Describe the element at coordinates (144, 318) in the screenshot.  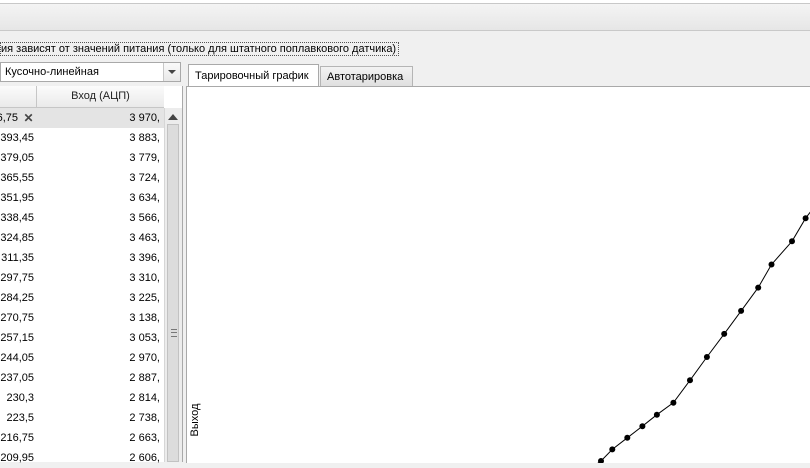
I see `cell-input: 3 138,` at that location.